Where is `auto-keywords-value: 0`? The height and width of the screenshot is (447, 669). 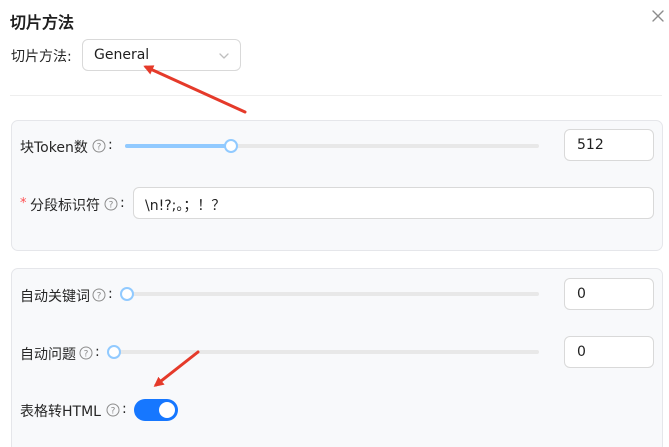
auto-keywords-value: 0 is located at coordinates (581, 294).